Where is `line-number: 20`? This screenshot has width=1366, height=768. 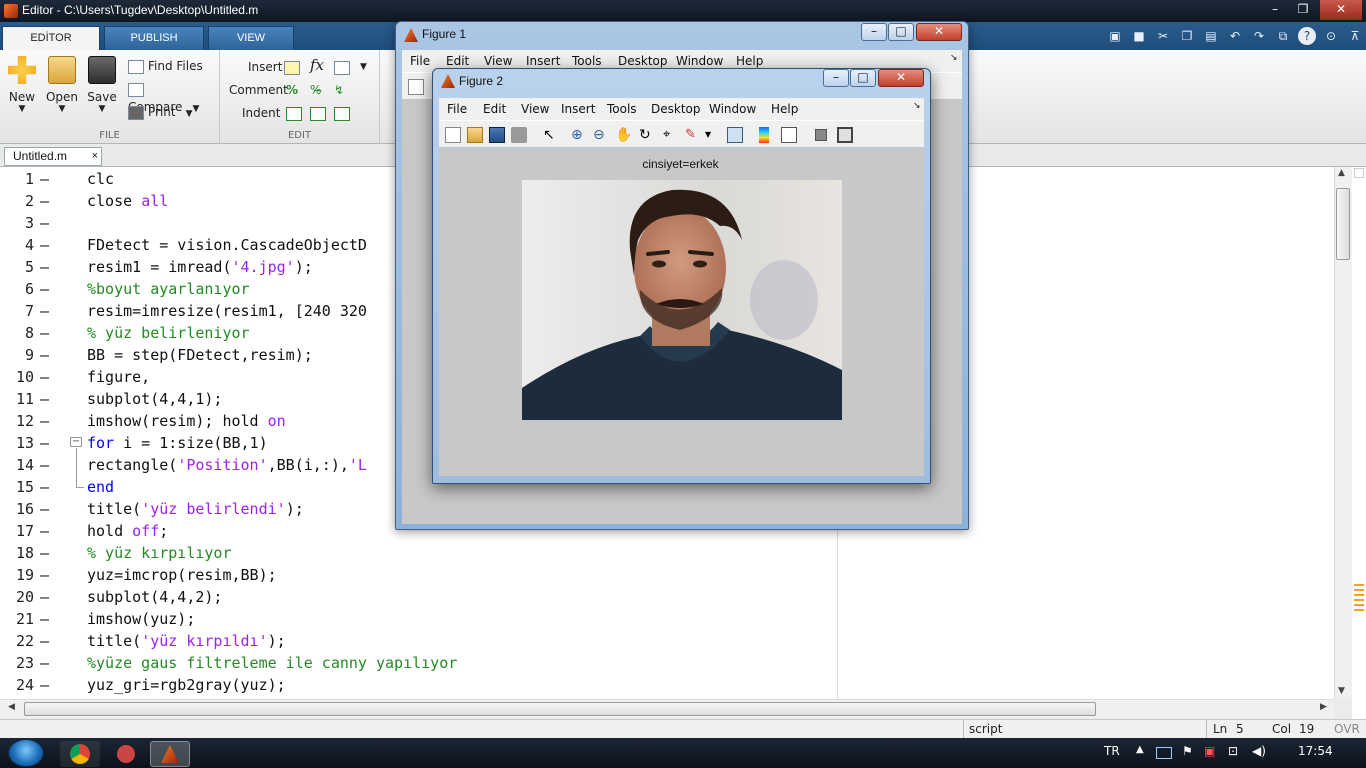 line-number: 20 is located at coordinates (17, 597).